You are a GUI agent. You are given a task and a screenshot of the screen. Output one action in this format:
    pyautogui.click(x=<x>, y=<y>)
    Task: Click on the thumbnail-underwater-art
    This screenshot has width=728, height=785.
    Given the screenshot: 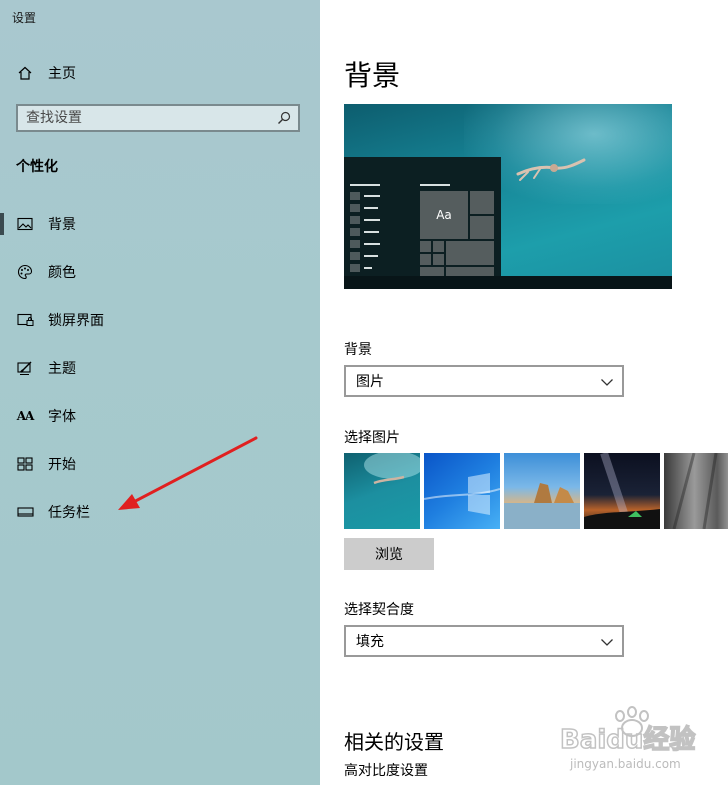 What is the action you would take?
    pyautogui.click(x=392, y=469)
    